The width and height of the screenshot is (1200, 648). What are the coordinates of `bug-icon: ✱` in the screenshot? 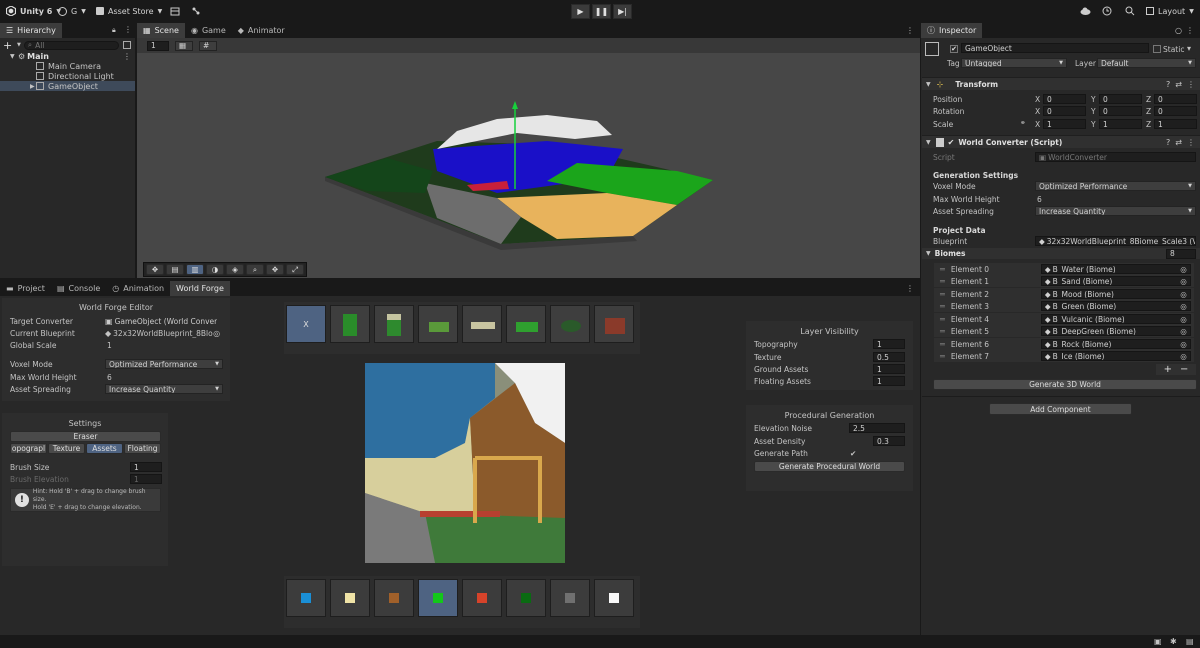 It's located at (1173, 641).